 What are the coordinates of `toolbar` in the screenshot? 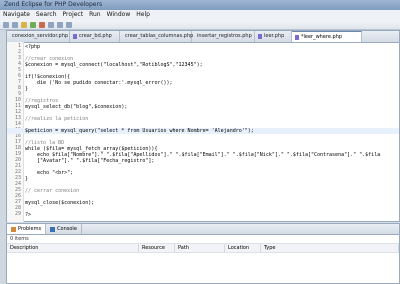 It's located at (200, 25).